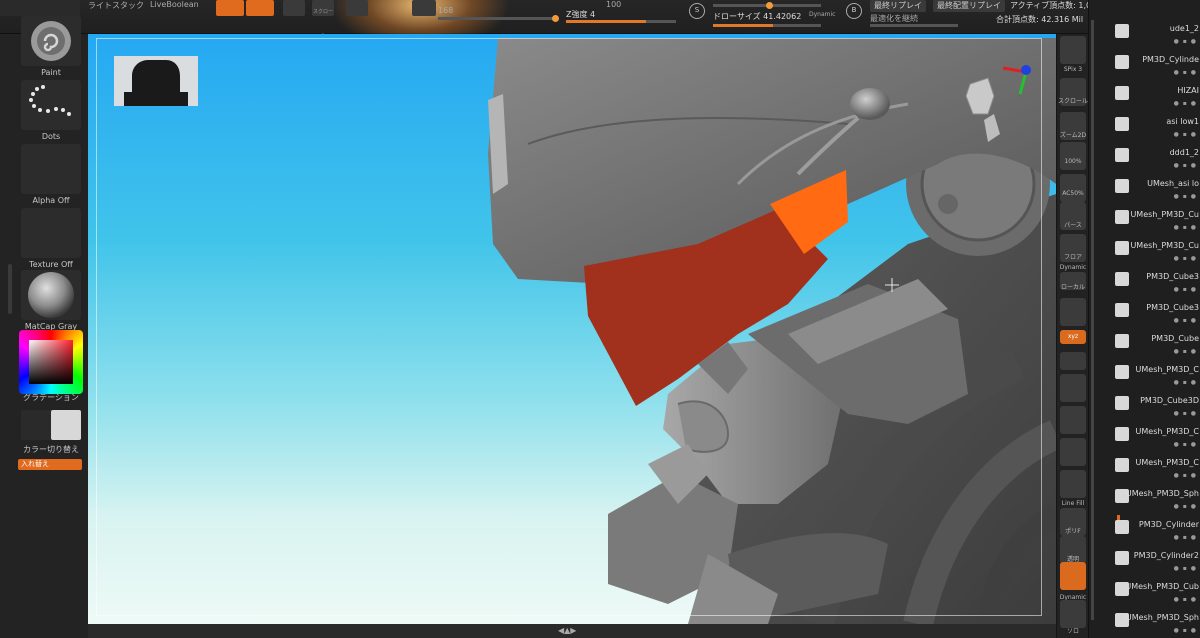 This screenshot has width=1200, height=638. Describe the element at coordinates (1073, 156) in the screenshot. I see `actual-size-button` at that location.